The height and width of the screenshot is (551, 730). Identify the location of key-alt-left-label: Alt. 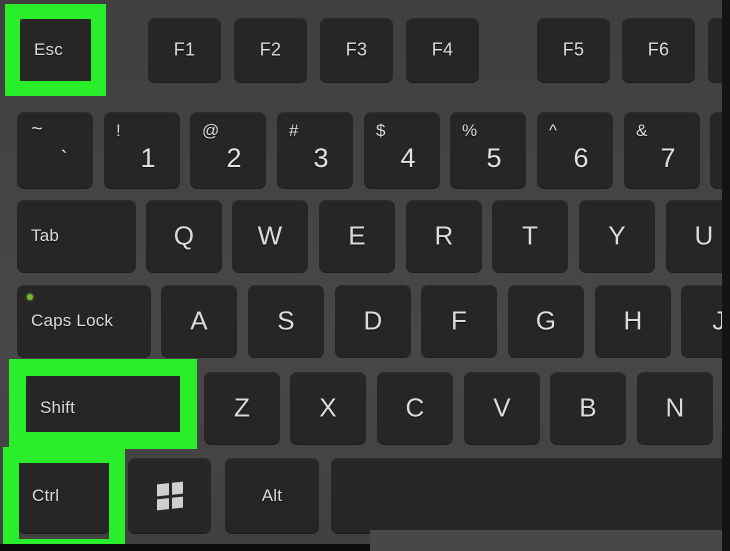
(272, 495).